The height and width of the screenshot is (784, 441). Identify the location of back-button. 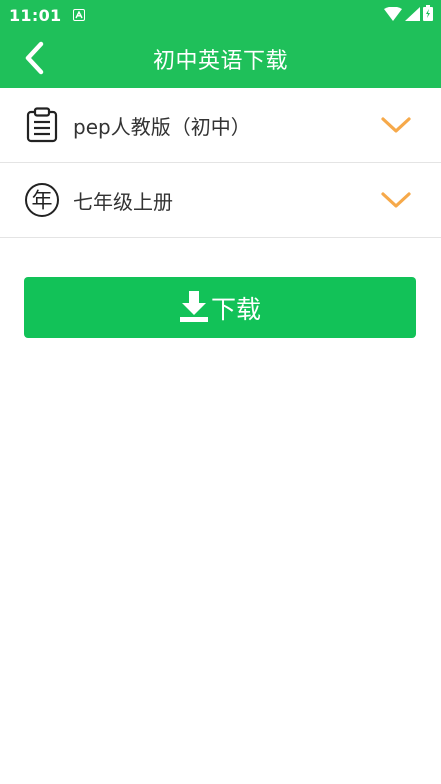
(34, 60).